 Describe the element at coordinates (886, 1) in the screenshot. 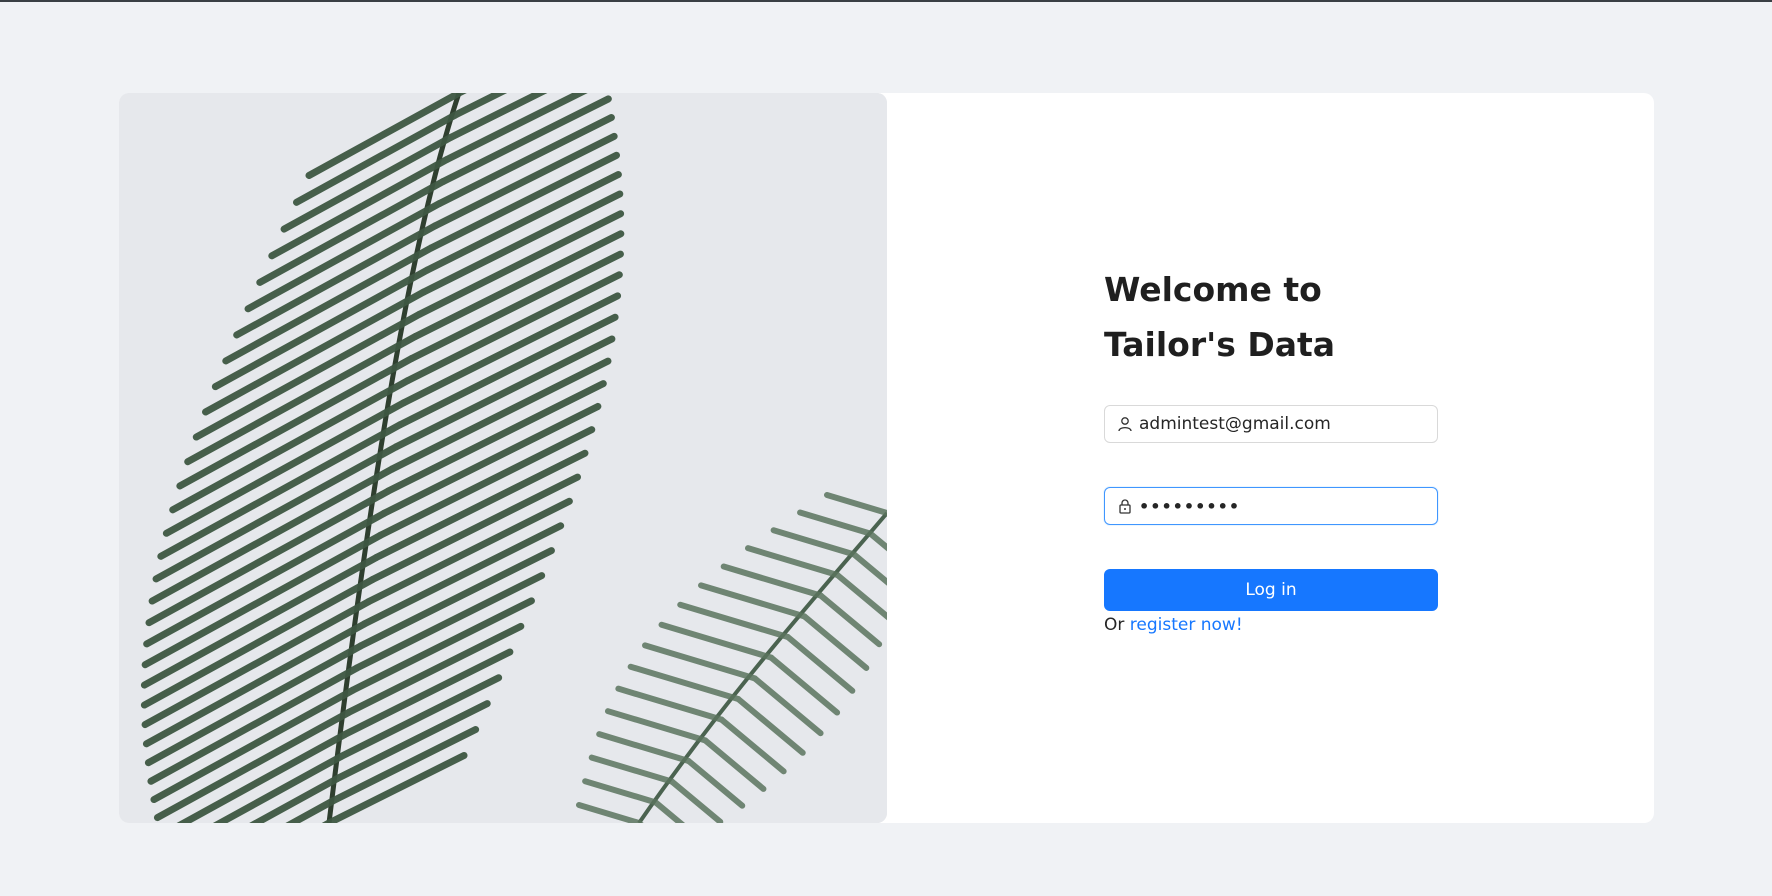

I see `window-top-border` at that location.